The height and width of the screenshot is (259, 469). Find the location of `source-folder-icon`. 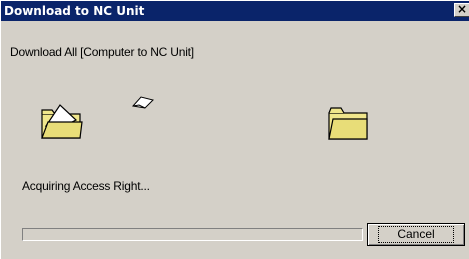

source-folder-icon is located at coordinates (62, 121).